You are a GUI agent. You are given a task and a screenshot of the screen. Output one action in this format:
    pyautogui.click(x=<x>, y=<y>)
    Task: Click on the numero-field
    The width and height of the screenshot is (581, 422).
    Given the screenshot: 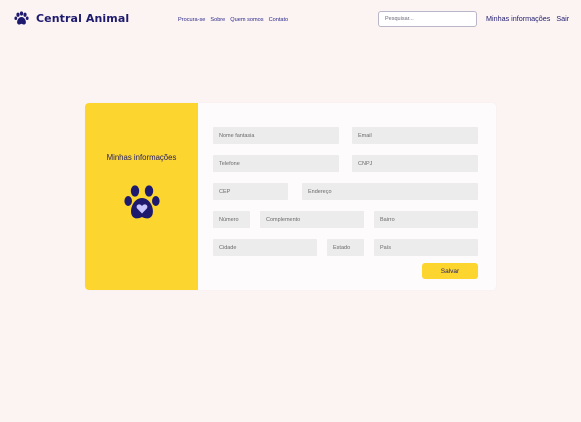 What is the action you would take?
    pyautogui.click(x=231, y=219)
    